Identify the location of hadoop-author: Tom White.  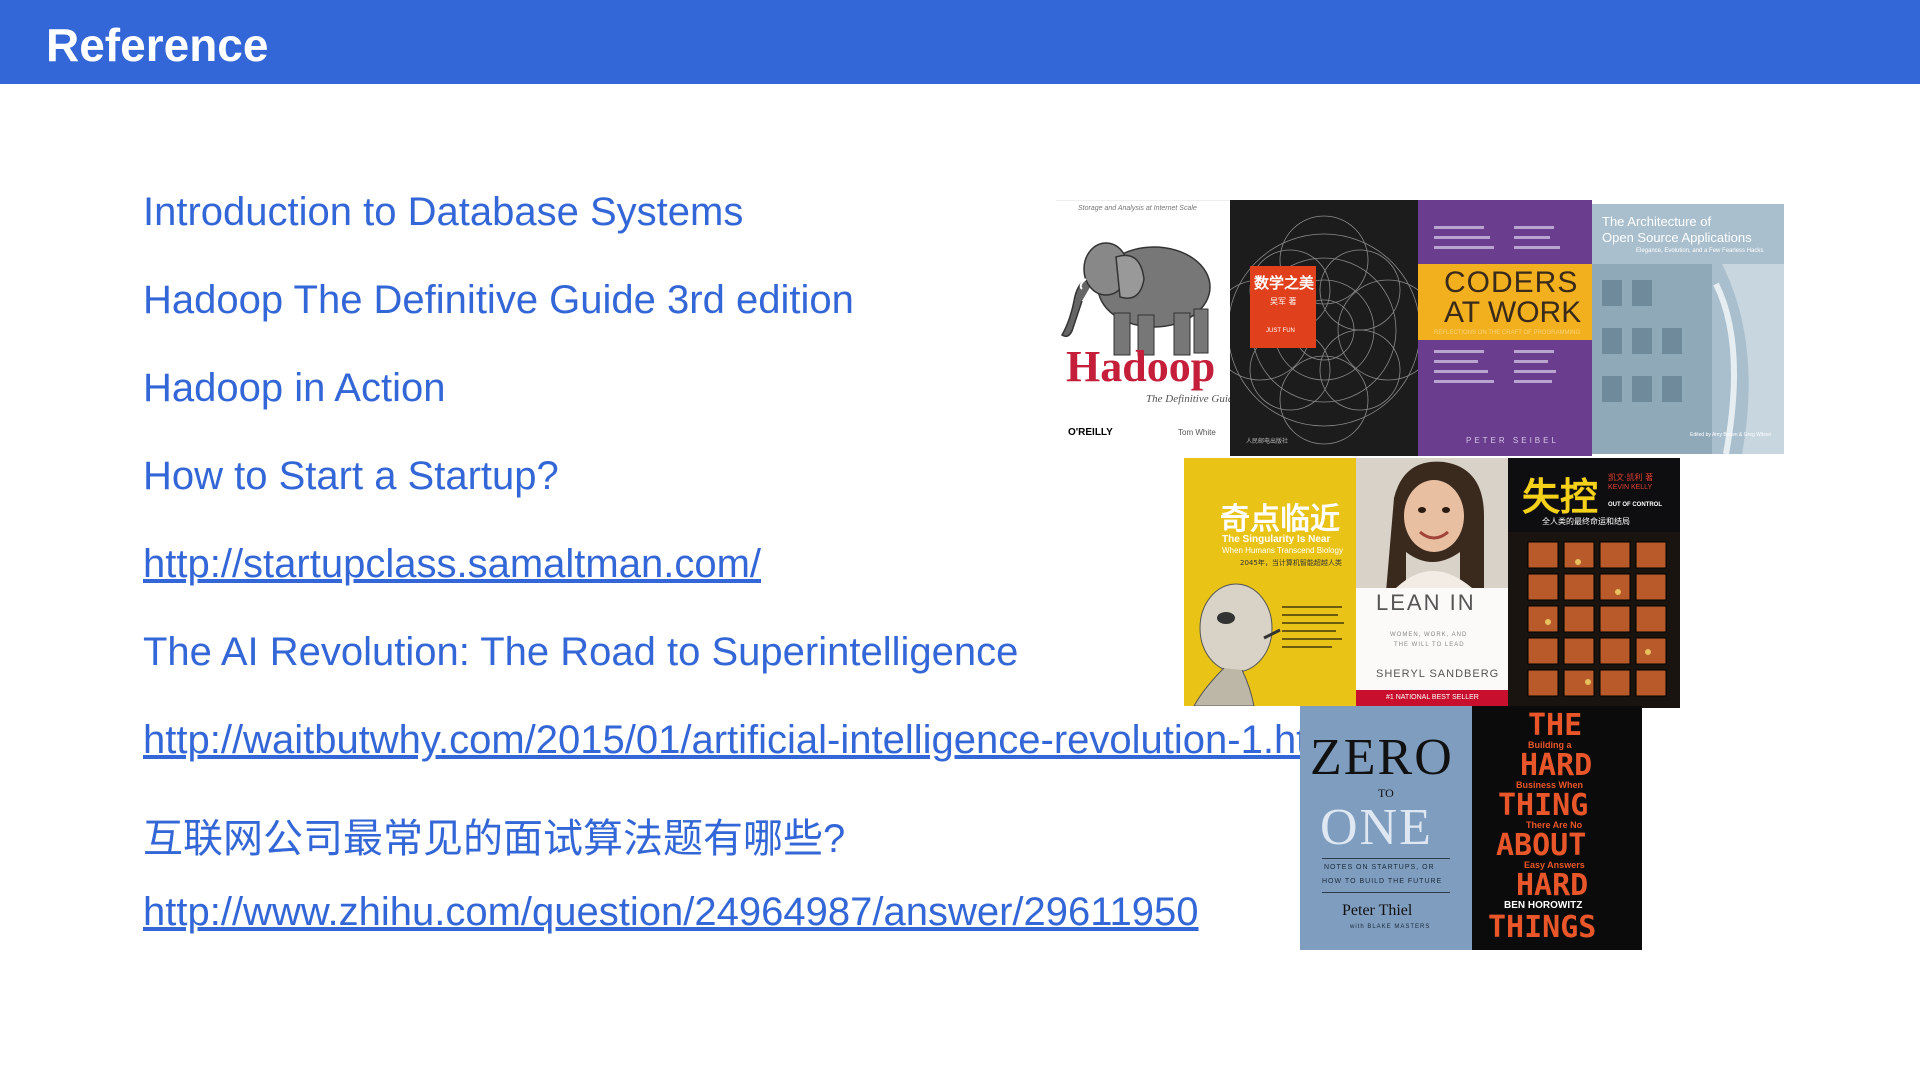
(1197, 432).